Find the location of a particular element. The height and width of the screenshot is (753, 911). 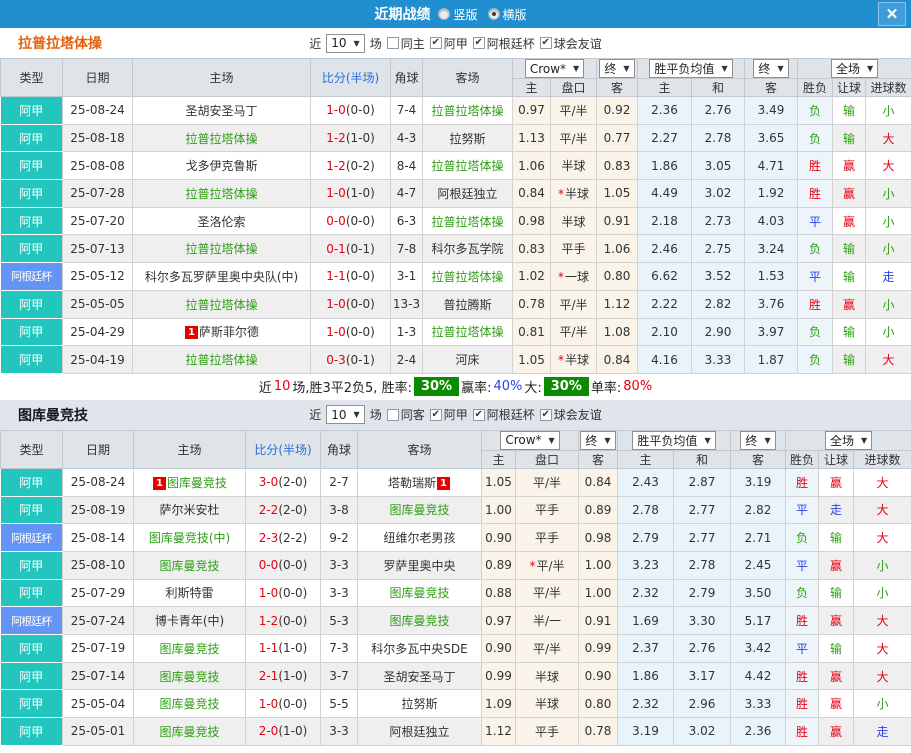

avg-away-cell: 3.50 is located at coordinates (758, 593).